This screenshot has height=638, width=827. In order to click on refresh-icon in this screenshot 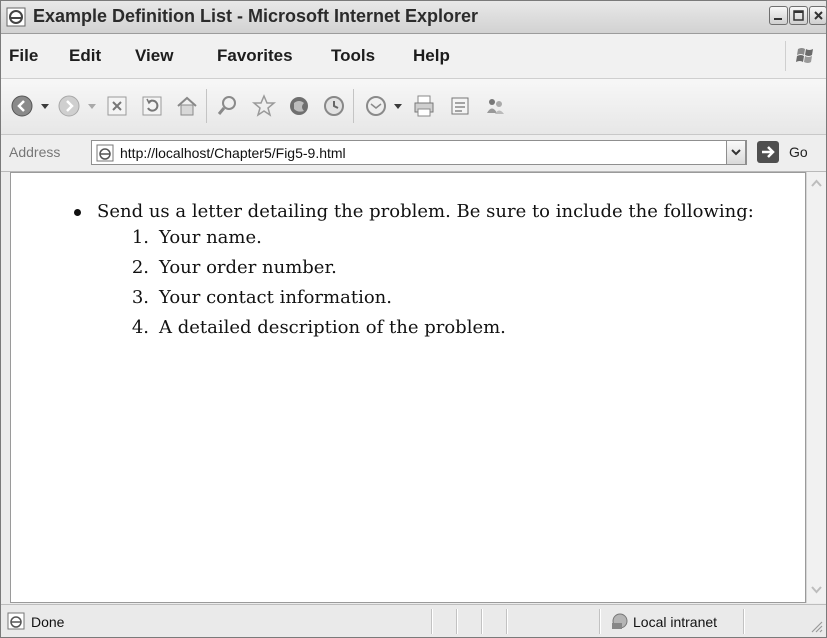, I will do `click(152, 106)`.